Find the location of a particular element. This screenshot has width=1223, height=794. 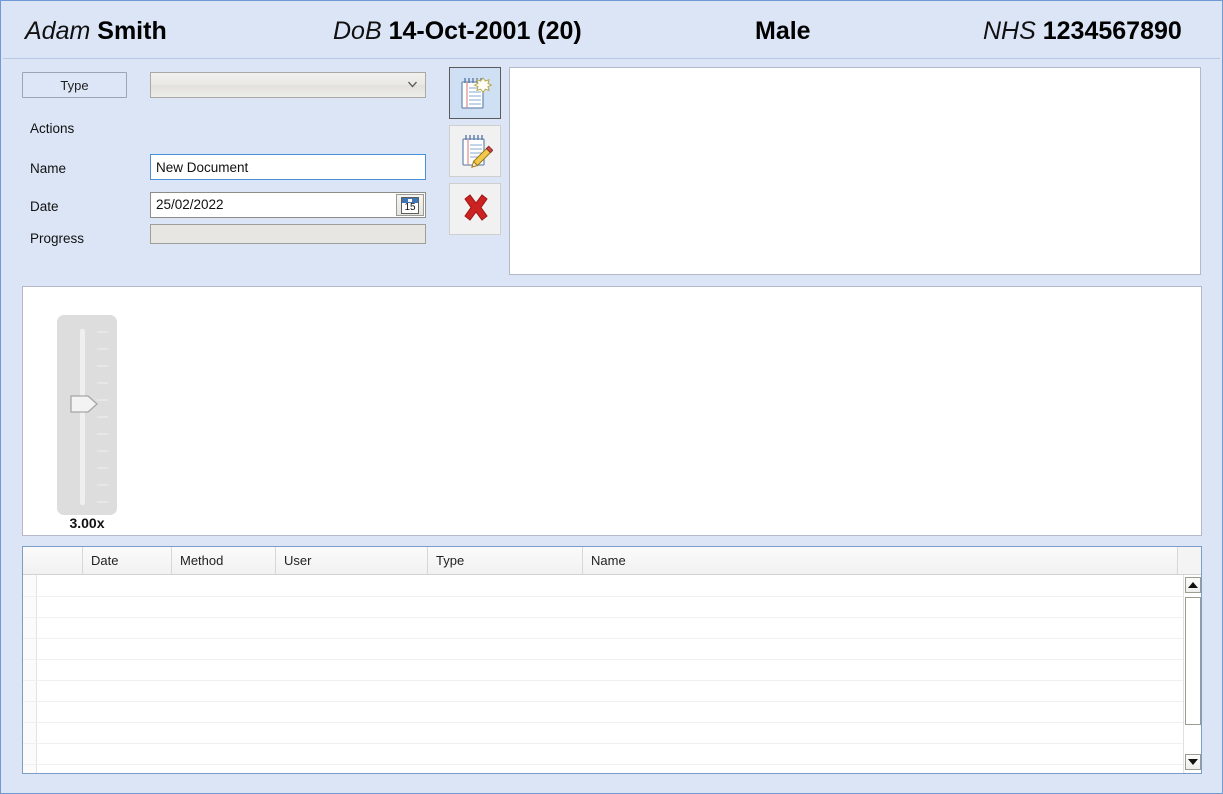

date-label: Date is located at coordinates (44, 206).